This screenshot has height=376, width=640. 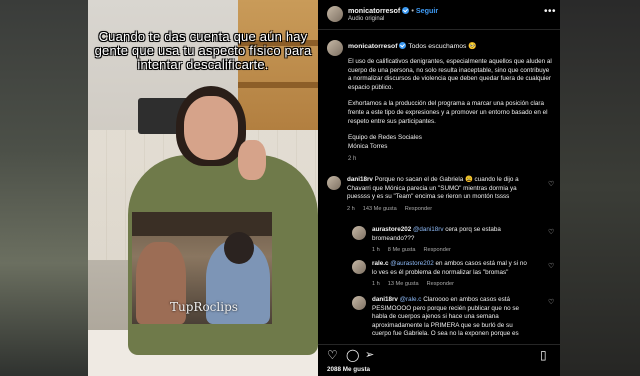 What do you see at coordinates (380, 263) in the screenshot?
I see `comment-username: rale.c` at bounding box center [380, 263].